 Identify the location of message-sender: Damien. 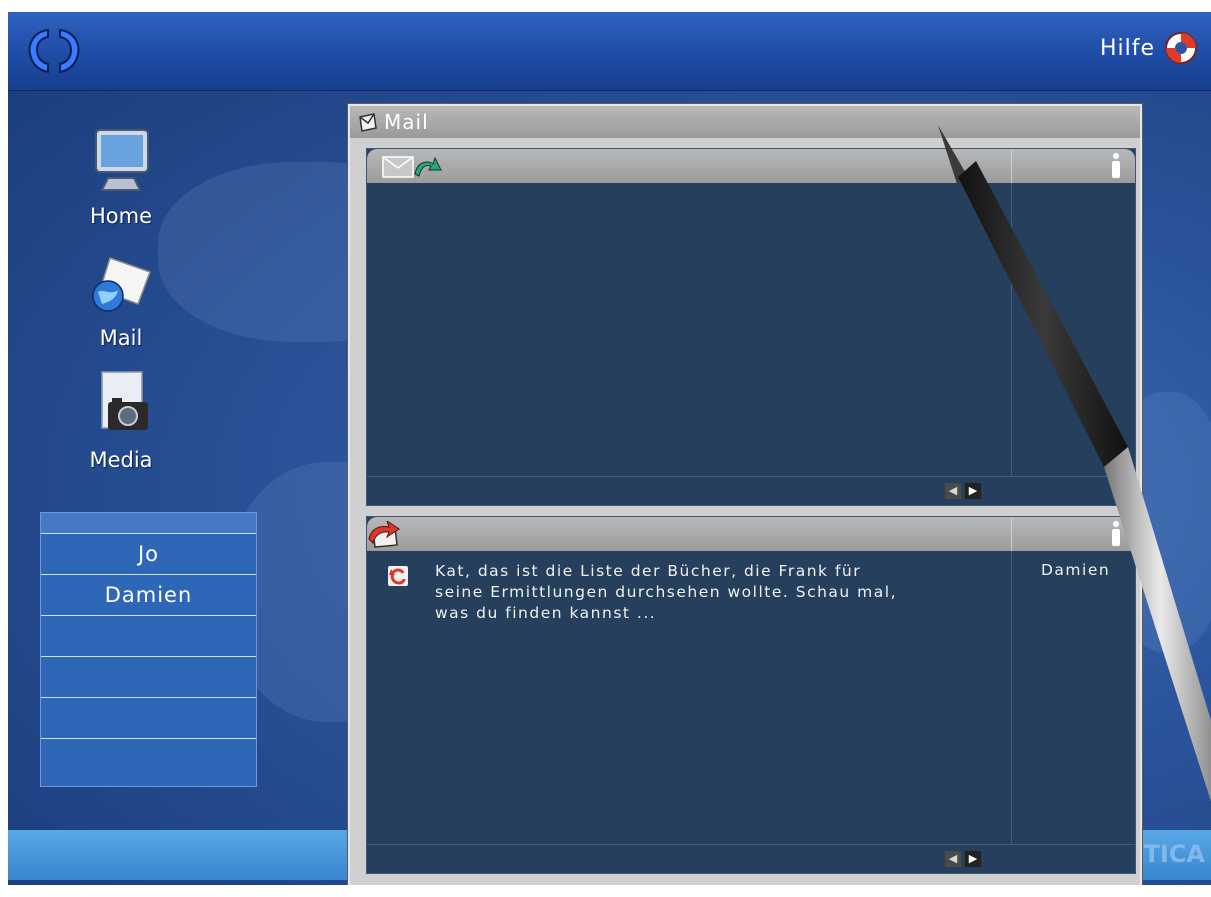
(1076, 570).